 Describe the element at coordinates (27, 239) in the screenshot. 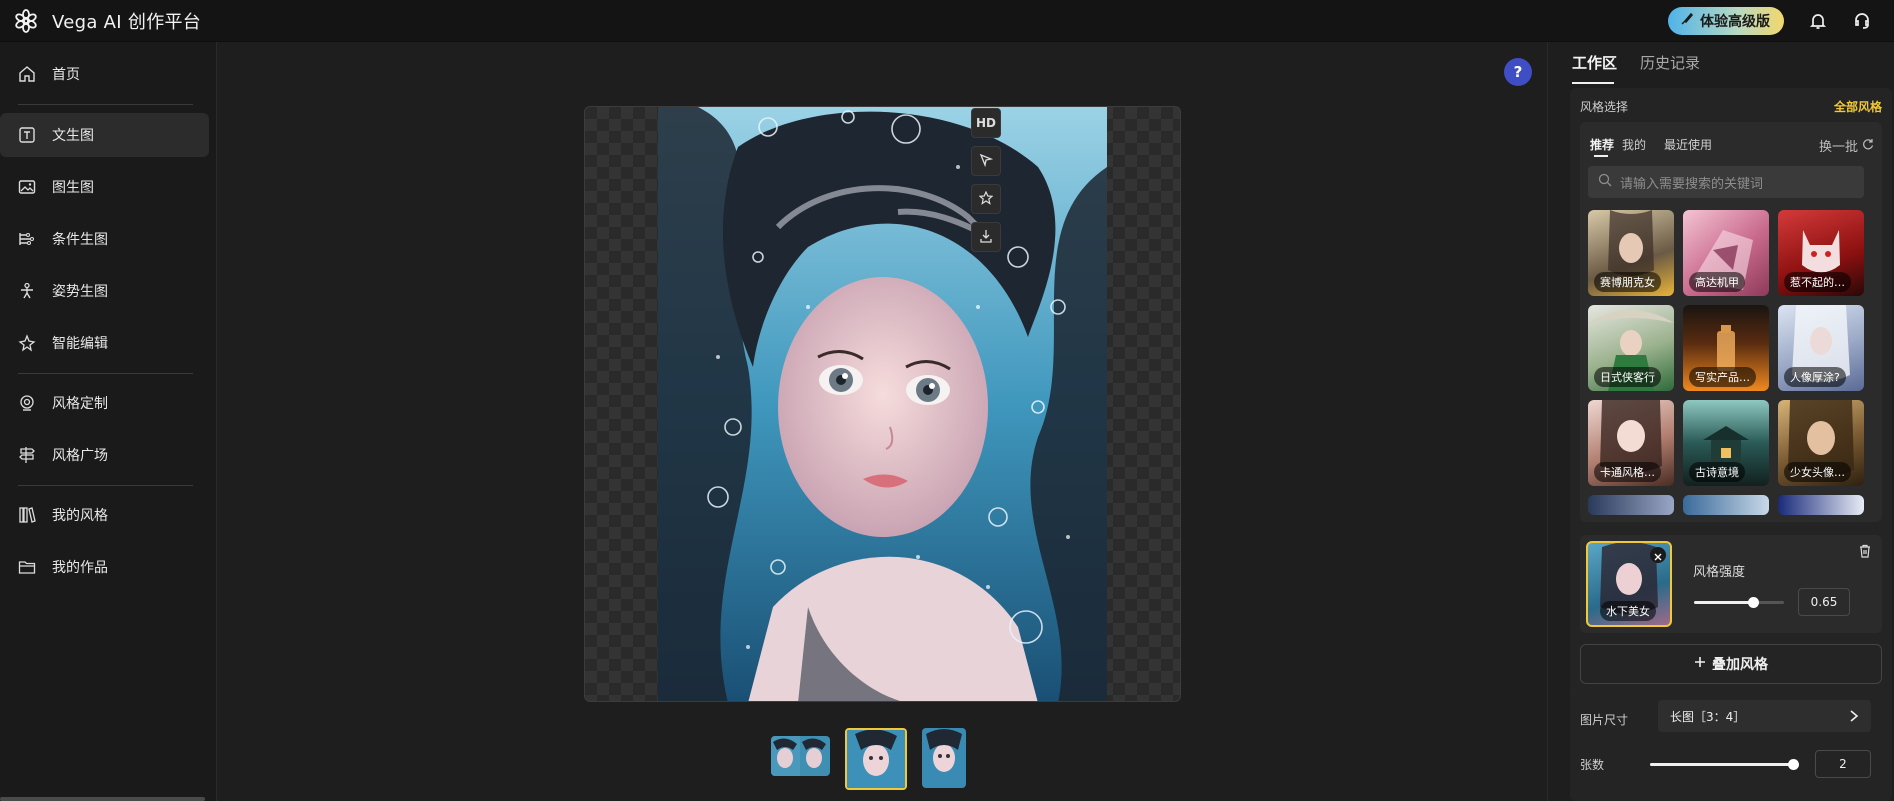

I see `conditions-icon` at that location.